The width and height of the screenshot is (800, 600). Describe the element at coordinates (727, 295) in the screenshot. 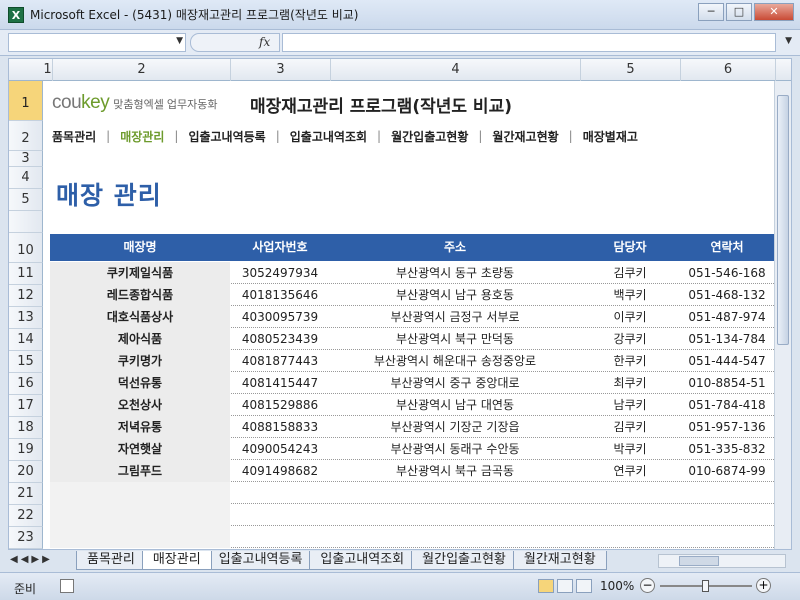

I see `cell-contact: 051-468-132` at that location.